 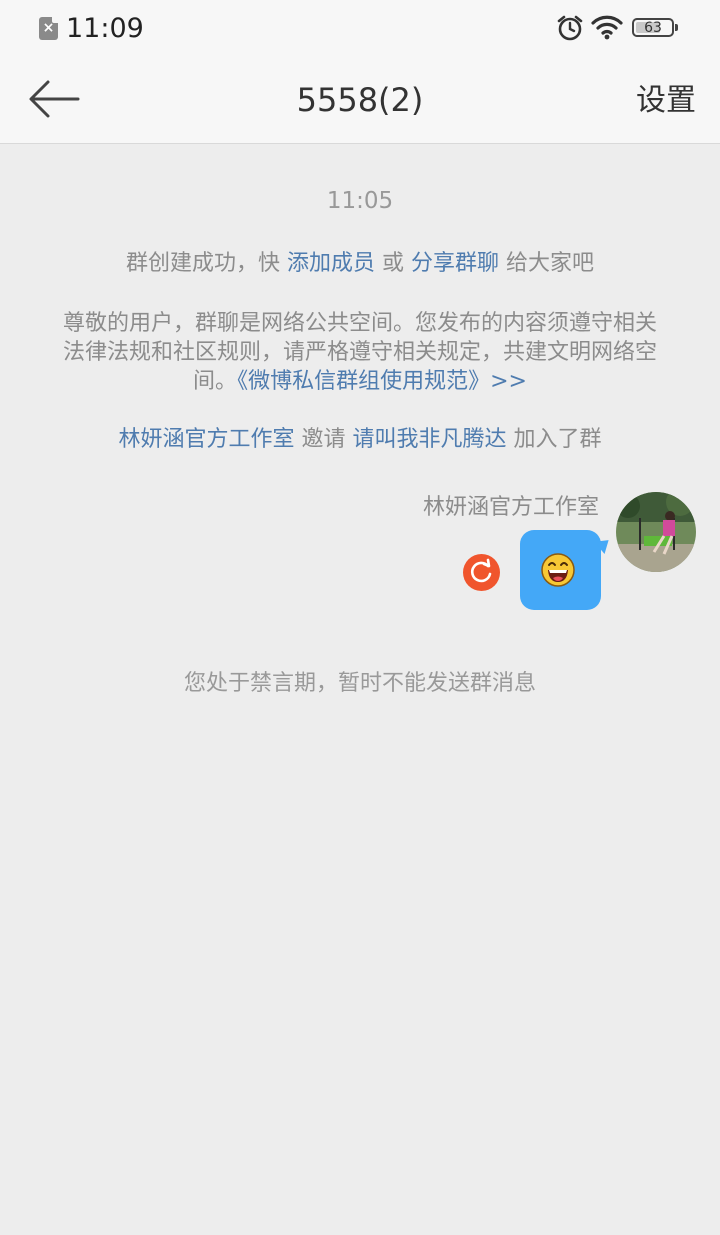 I want to click on inviter-link: 林妍涵官方工作室, so click(x=206, y=439).